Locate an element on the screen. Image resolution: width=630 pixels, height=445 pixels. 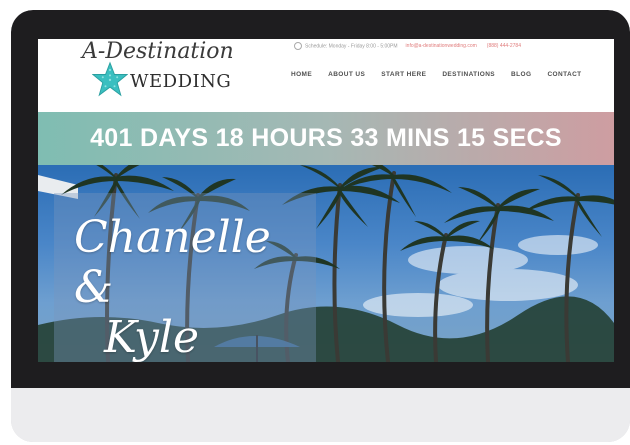
countdown-days-label: DAYS is located at coordinates (174, 138).